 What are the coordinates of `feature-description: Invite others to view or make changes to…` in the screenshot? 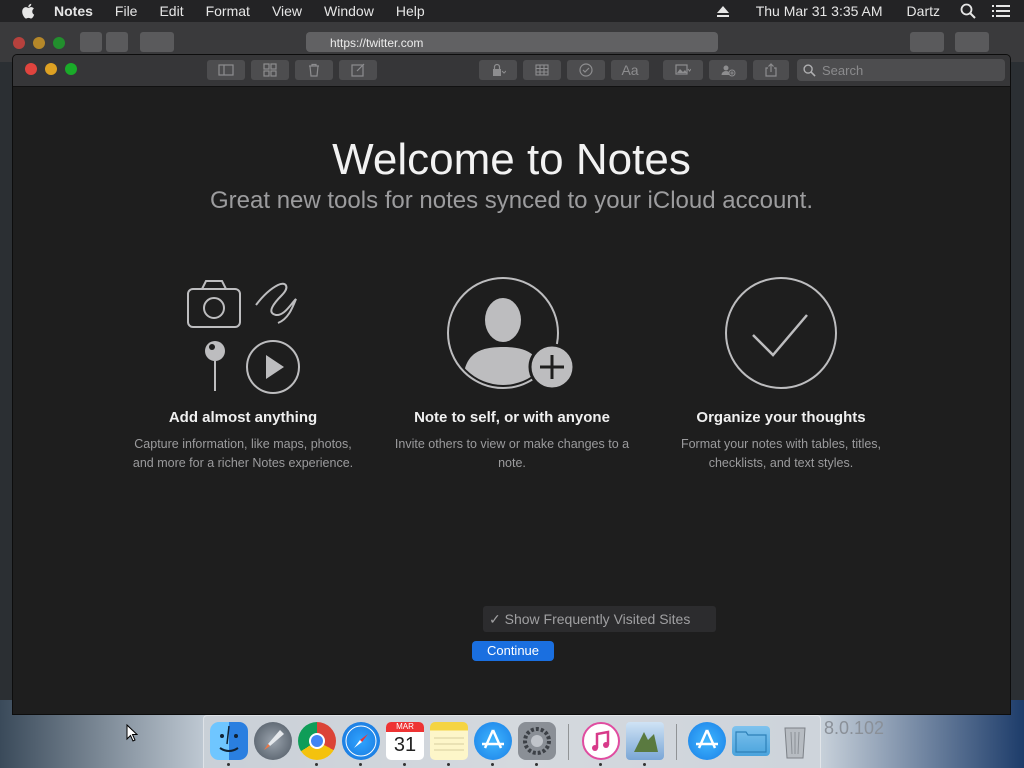 It's located at (512, 453).